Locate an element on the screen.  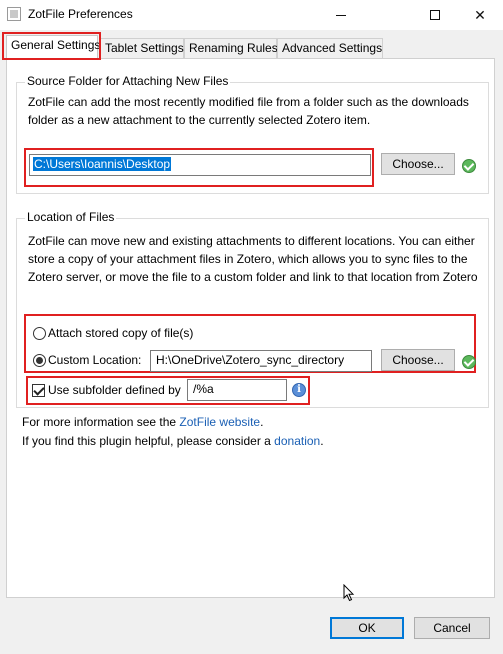
custom-location-path-input: H:\OneDrive\Zotero_sync_directory is located at coordinates (261, 361).